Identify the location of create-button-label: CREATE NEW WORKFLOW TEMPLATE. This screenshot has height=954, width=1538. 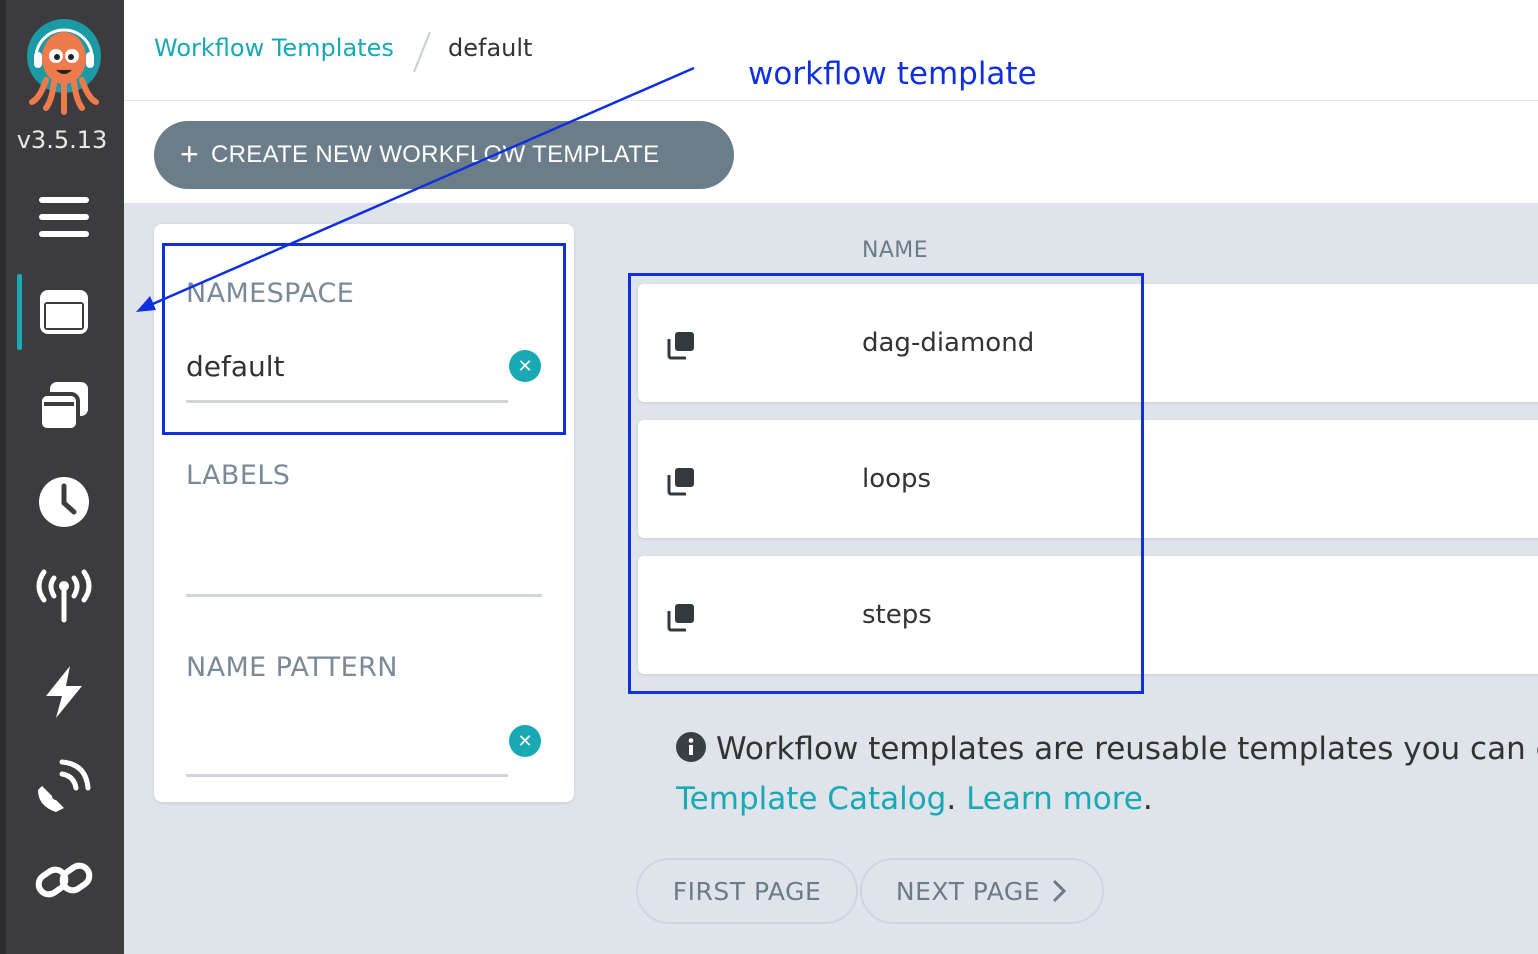
(435, 154).